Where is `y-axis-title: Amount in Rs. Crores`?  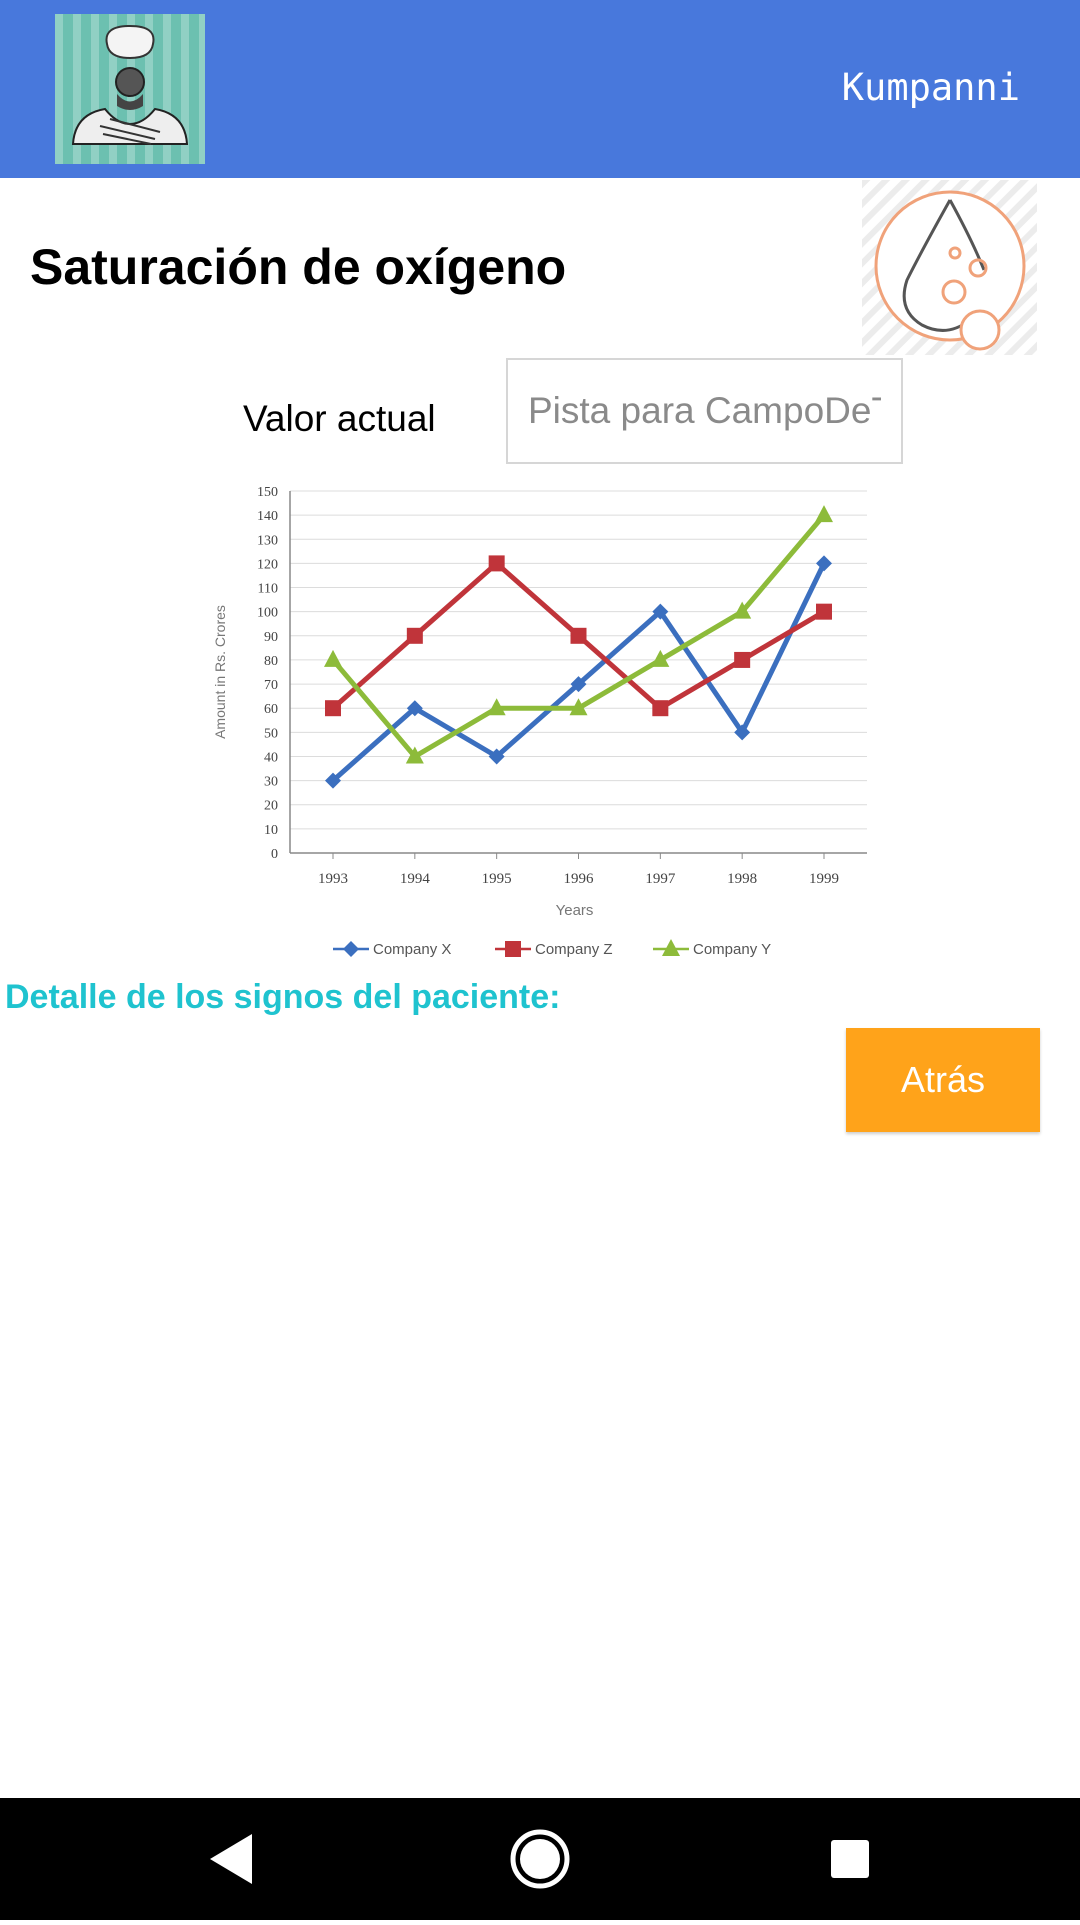 y-axis-title: Amount in Rs. Crores is located at coordinates (220, 672).